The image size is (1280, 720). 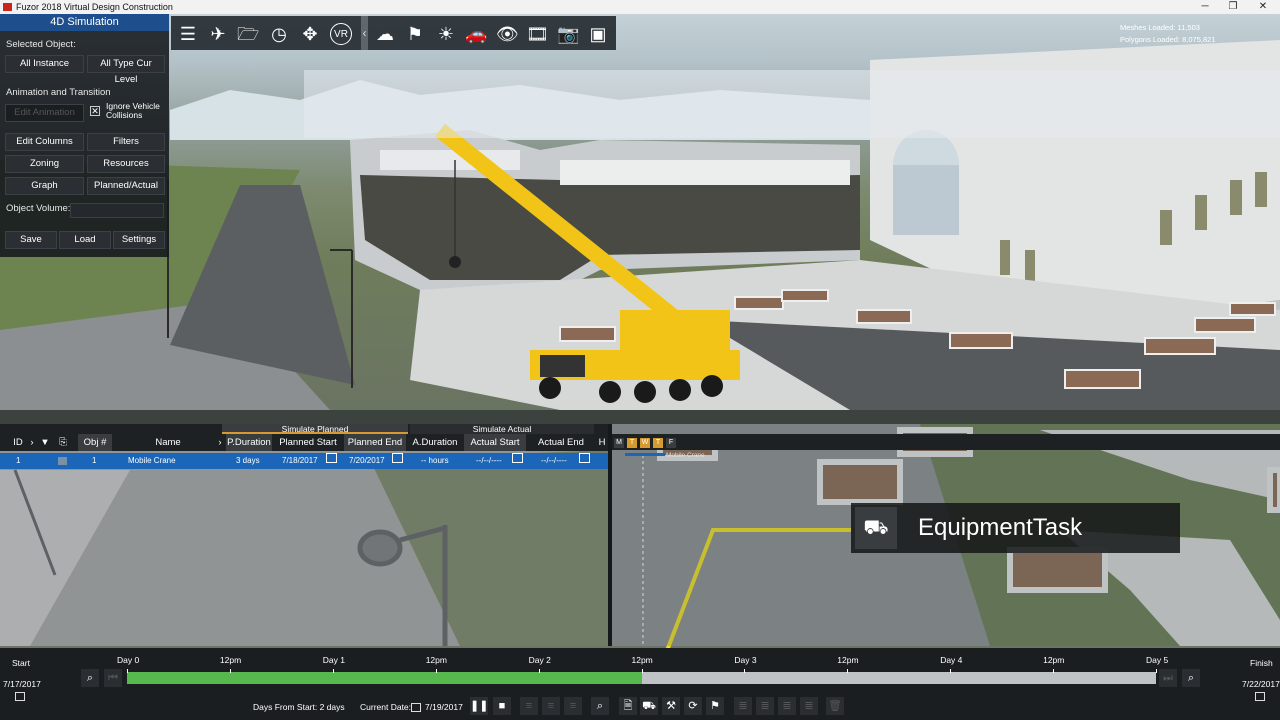 I want to click on maximize-button: ❐, so click(x=1233, y=7).